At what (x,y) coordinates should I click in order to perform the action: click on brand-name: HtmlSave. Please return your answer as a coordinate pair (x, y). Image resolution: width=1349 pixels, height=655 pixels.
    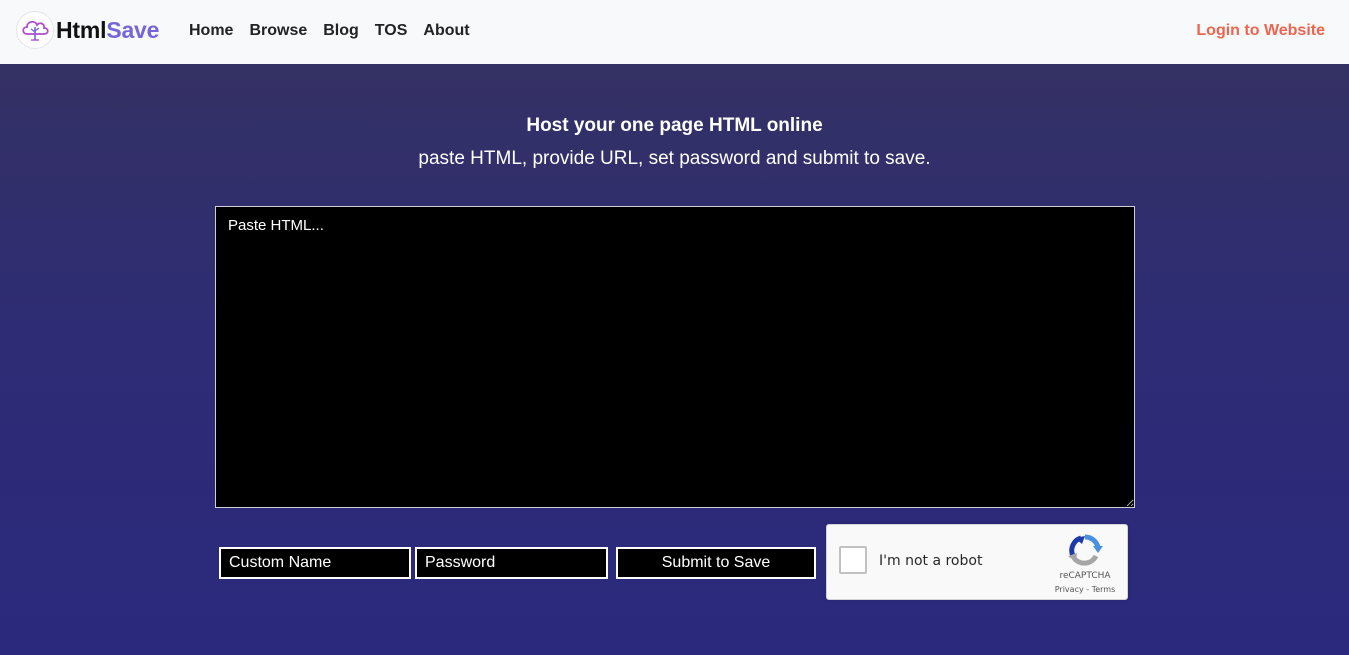
    Looking at the image, I should click on (107, 30).